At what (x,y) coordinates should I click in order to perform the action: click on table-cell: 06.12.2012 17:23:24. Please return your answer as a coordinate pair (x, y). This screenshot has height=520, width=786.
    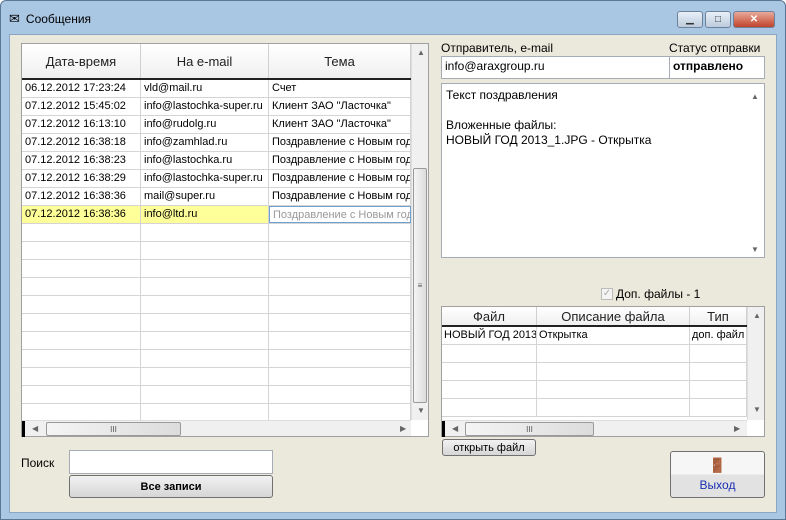
    Looking at the image, I should click on (81, 88).